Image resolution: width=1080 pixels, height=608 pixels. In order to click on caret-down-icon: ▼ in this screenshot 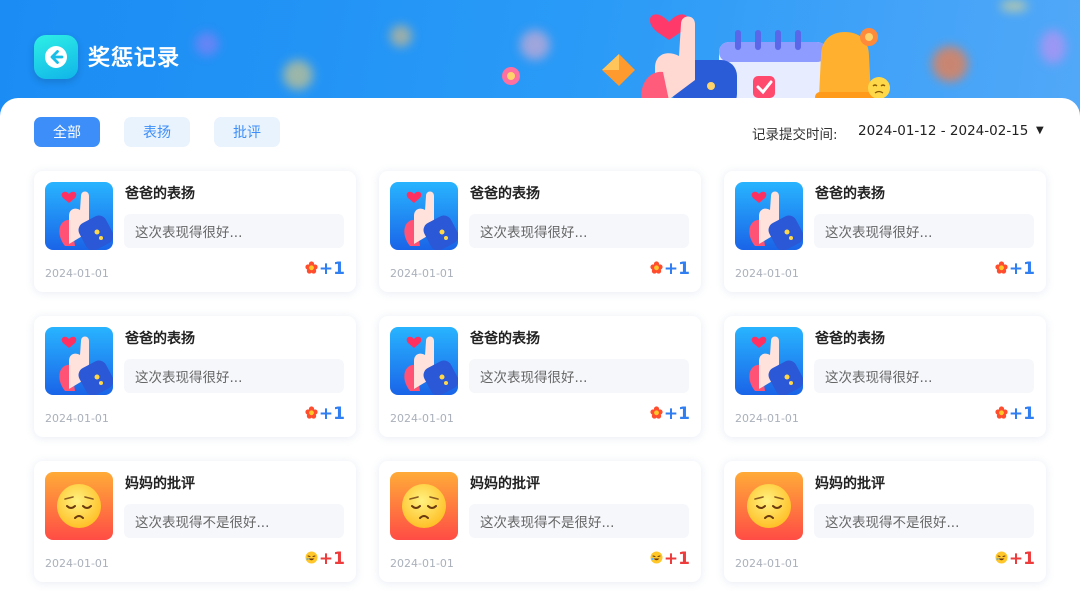, I will do `click(1040, 130)`.